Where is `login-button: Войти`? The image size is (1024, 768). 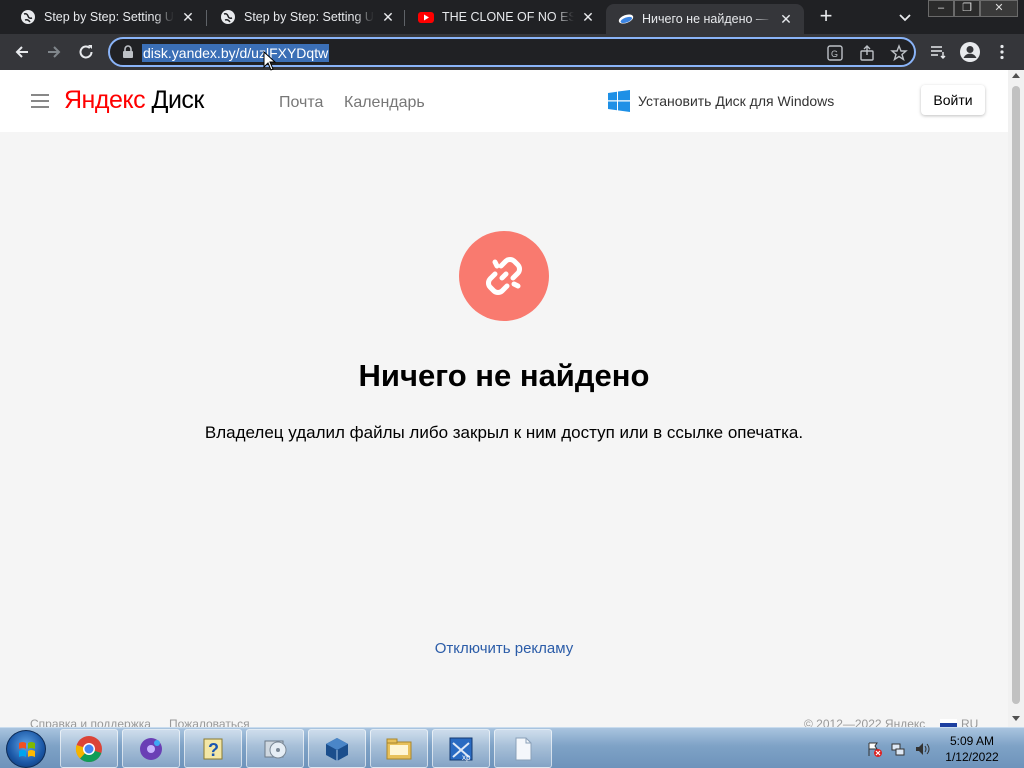
login-button: Войти is located at coordinates (953, 100).